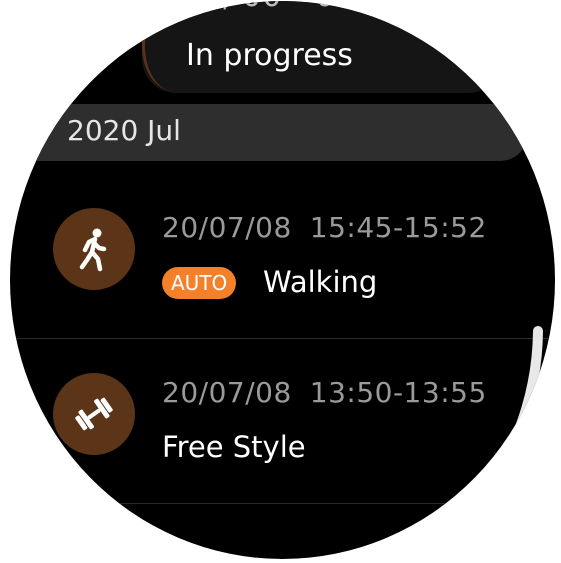 The width and height of the screenshot is (561, 563). I want to click on entry-time: 20/07/08 13:50-13:55, so click(324, 392).